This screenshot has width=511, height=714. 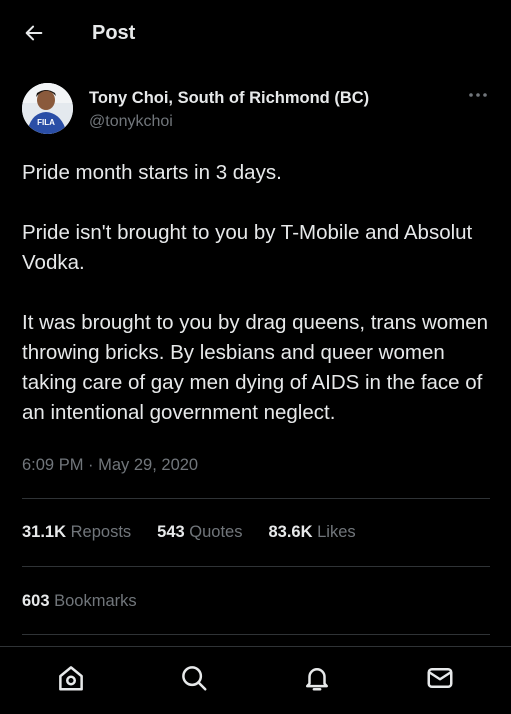 What do you see at coordinates (95, 601) in the screenshot?
I see `bookmarks-label: Bookmarks` at bounding box center [95, 601].